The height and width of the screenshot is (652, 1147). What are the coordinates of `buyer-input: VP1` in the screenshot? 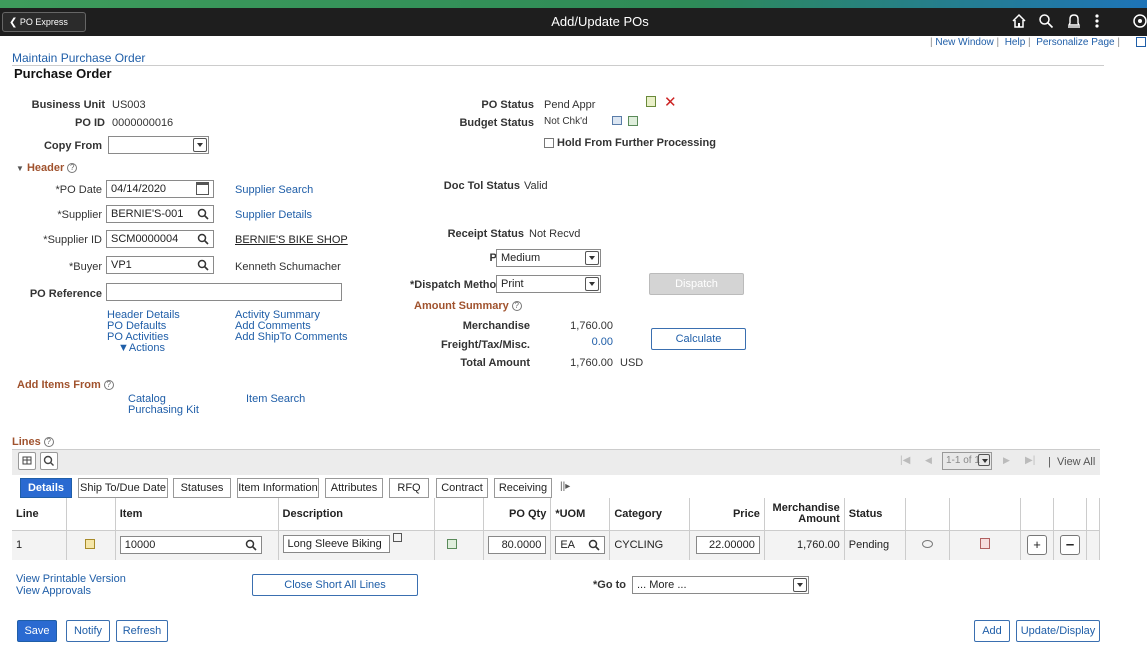 It's located at (160, 265).